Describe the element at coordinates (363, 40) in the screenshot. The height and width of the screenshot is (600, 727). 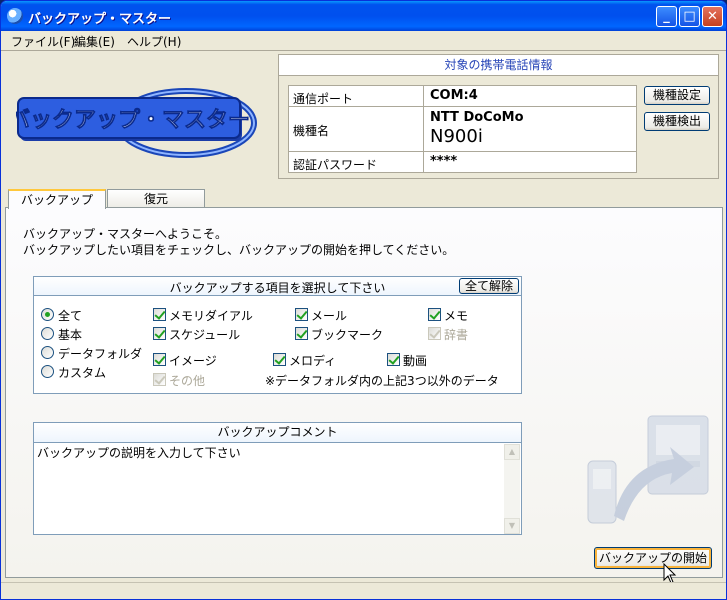
I see `menu-bar: ファイル(F) 編集(E) ヘルプ(H)` at that location.